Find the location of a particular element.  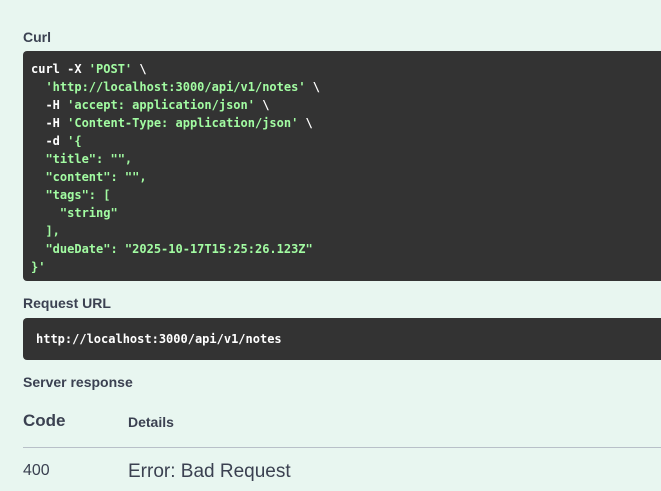

curl-label: Curl is located at coordinates (37, 37).